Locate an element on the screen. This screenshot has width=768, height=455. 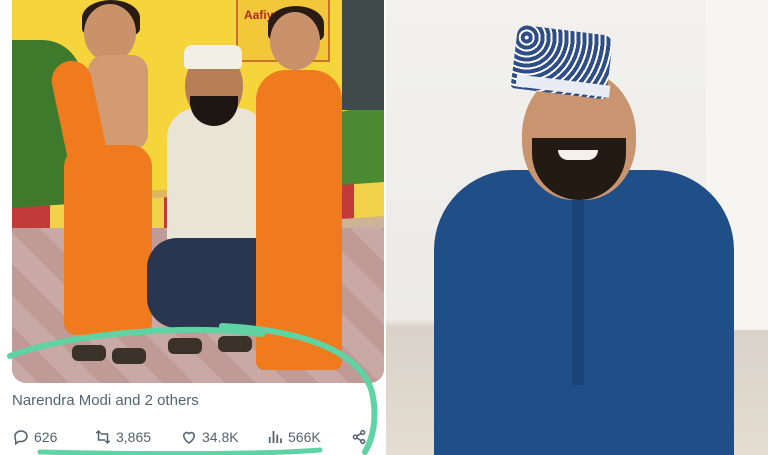
views-icon is located at coordinates (275, 437).